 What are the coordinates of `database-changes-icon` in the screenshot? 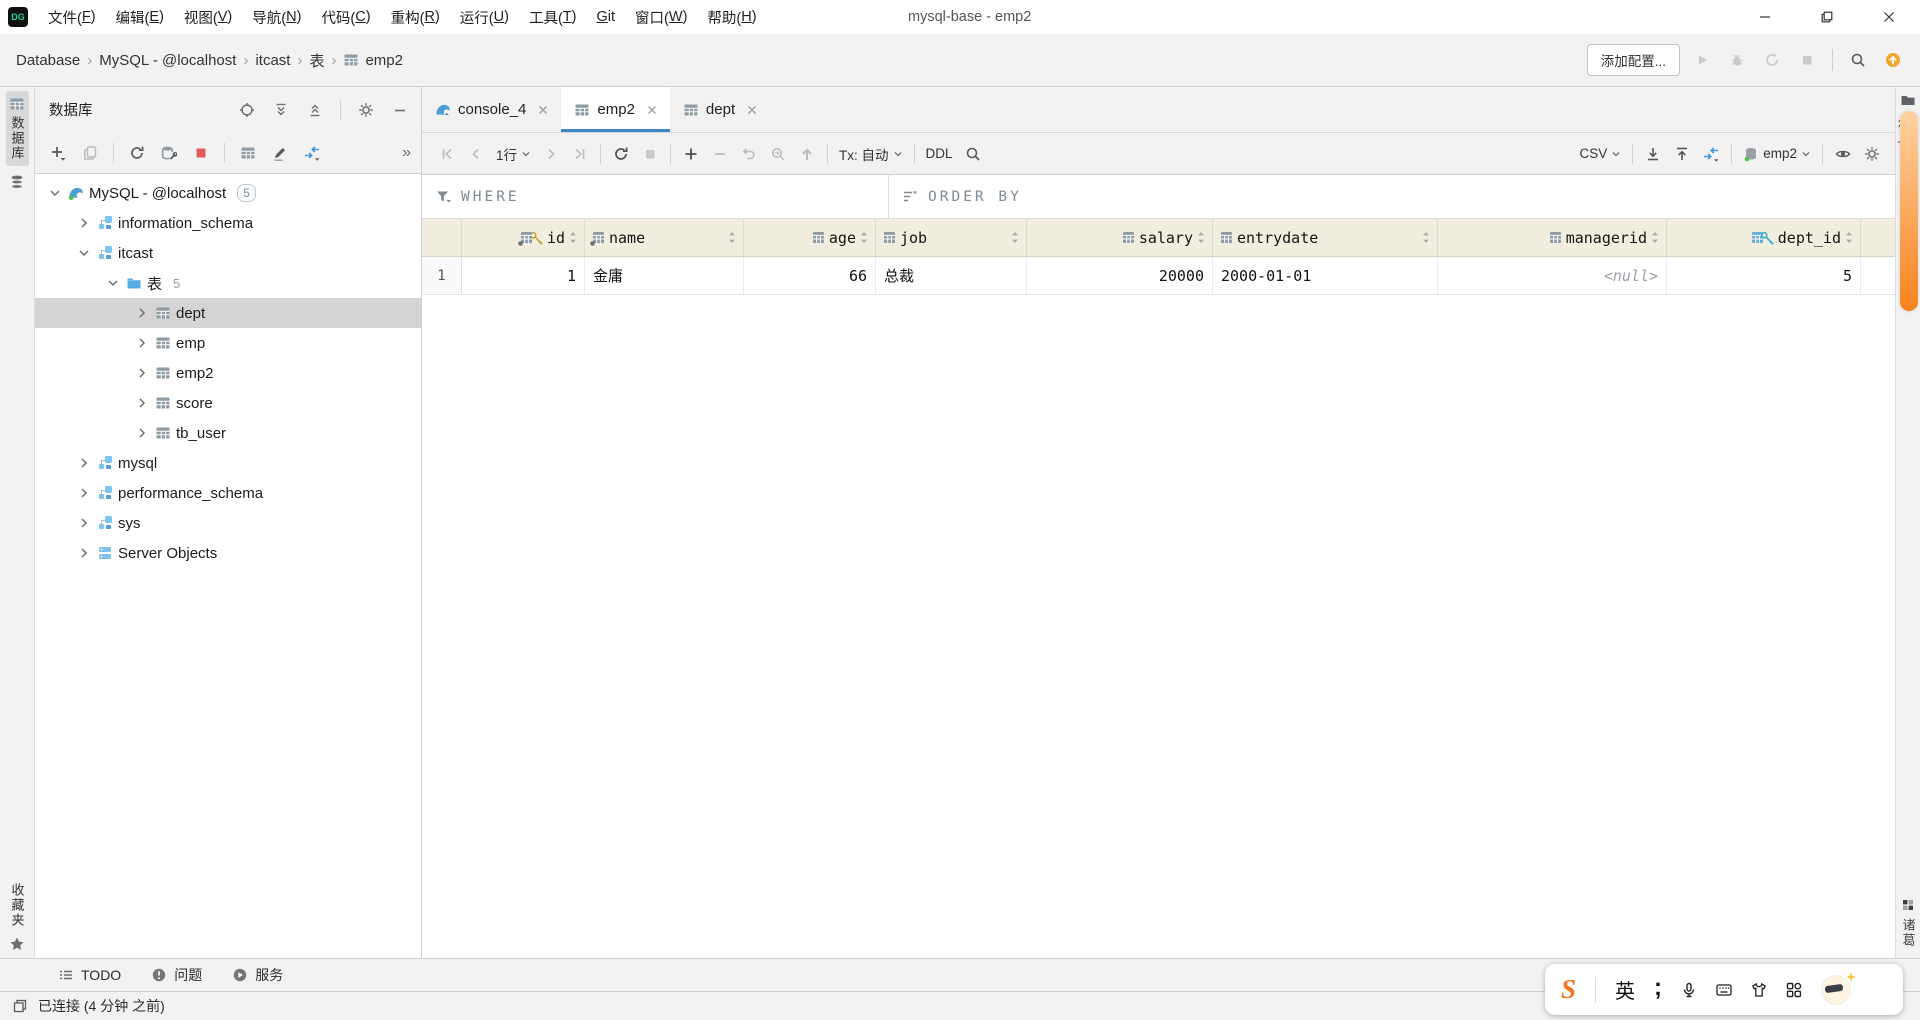 It's located at (17, 182).